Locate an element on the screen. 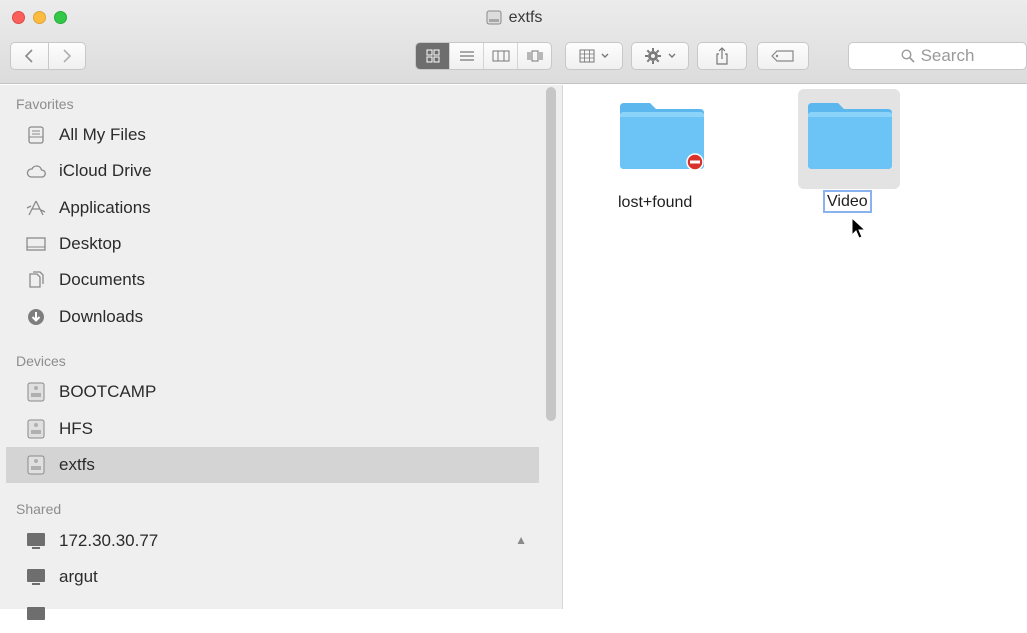  share-icon is located at coordinates (722, 56).